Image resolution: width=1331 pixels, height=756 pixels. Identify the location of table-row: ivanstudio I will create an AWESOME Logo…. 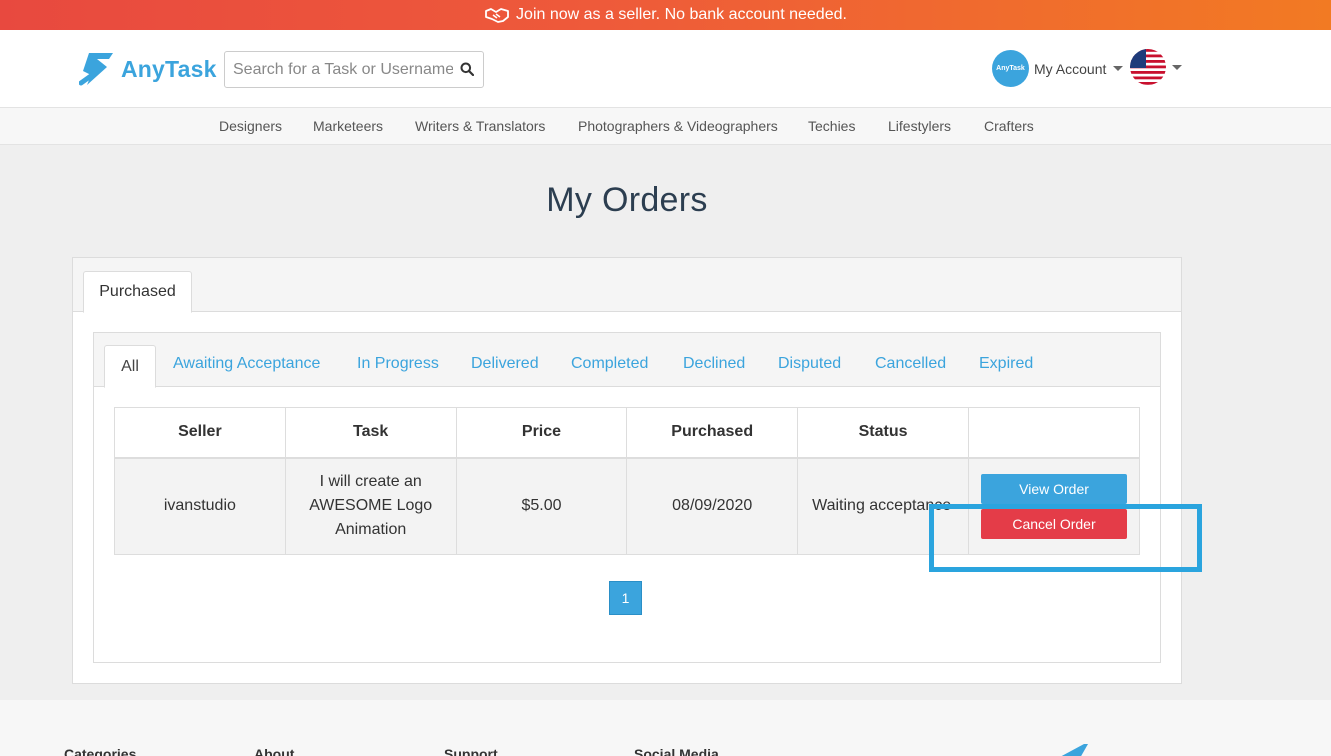
(627, 506).